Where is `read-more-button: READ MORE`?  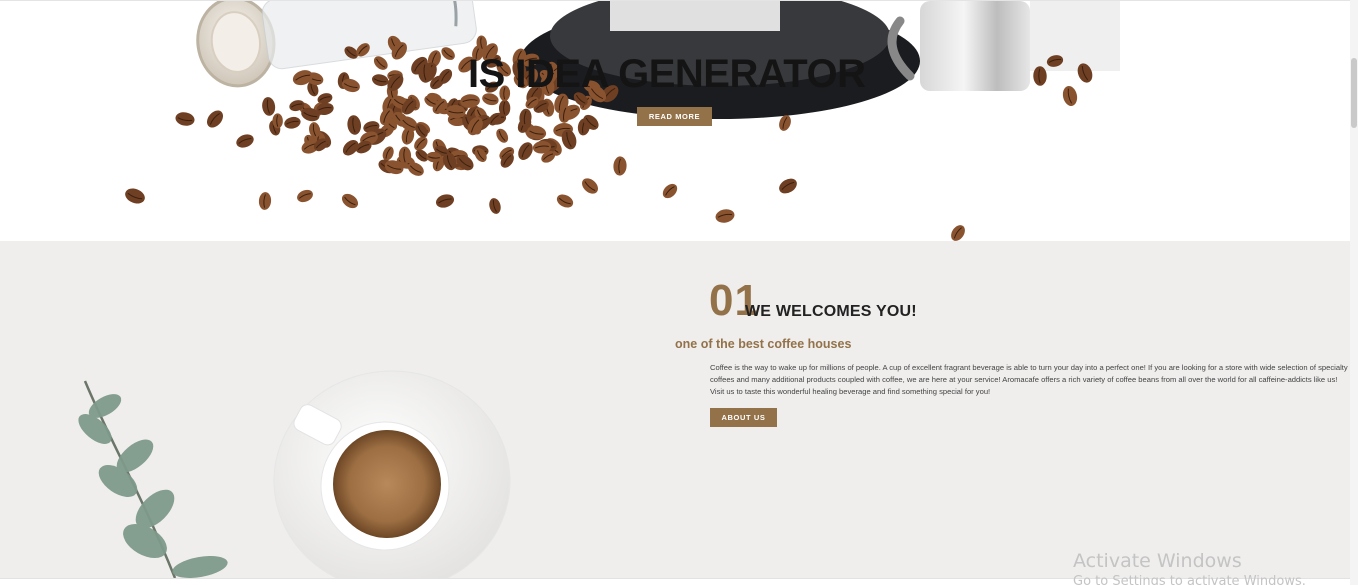 read-more-button: READ MORE is located at coordinates (674, 116).